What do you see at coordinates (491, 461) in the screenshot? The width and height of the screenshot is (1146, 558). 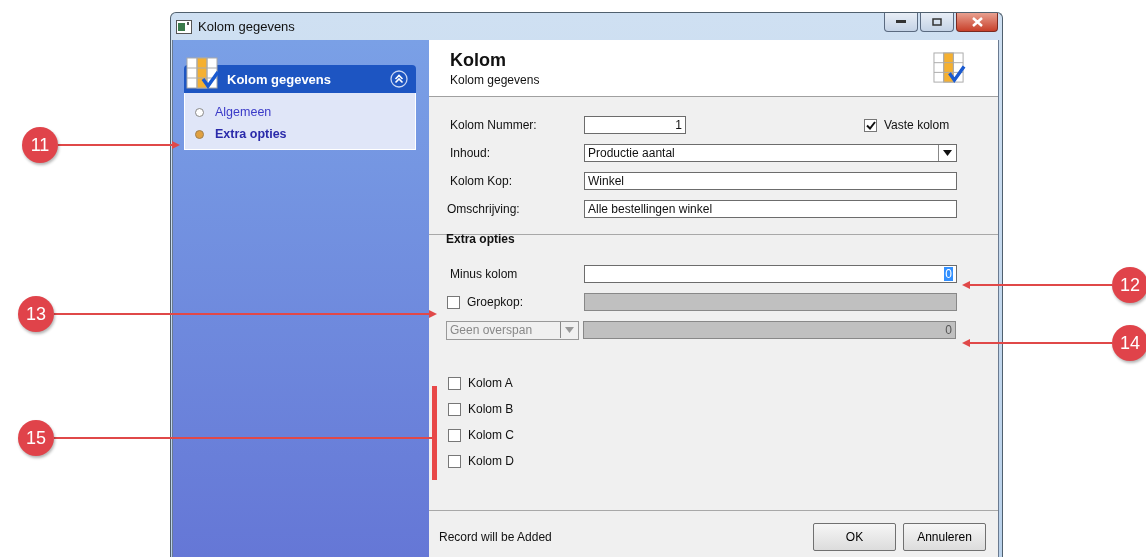 I see `checkbox-label: Kolom D` at bounding box center [491, 461].